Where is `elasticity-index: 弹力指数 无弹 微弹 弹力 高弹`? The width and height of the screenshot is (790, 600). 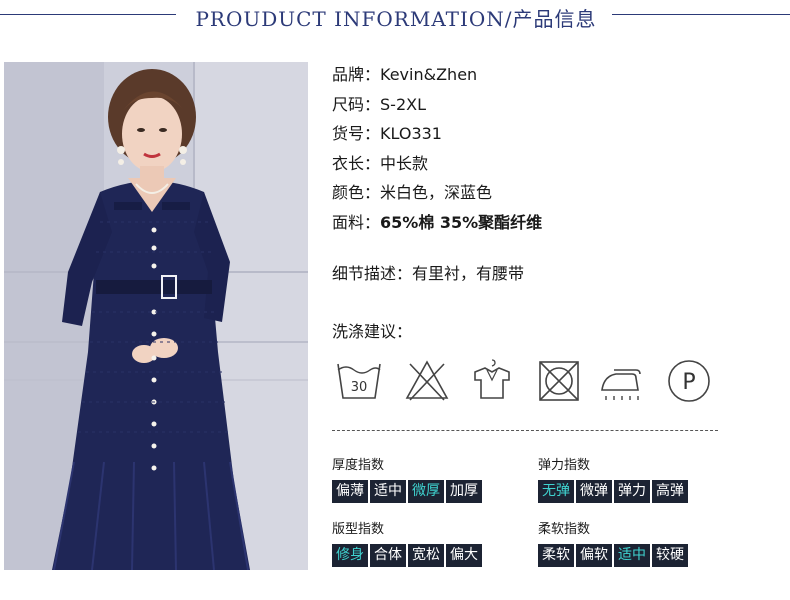
elasticity-index: 弹力指数 无弹 微弹 弹力 高弹 is located at coordinates (614, 478).